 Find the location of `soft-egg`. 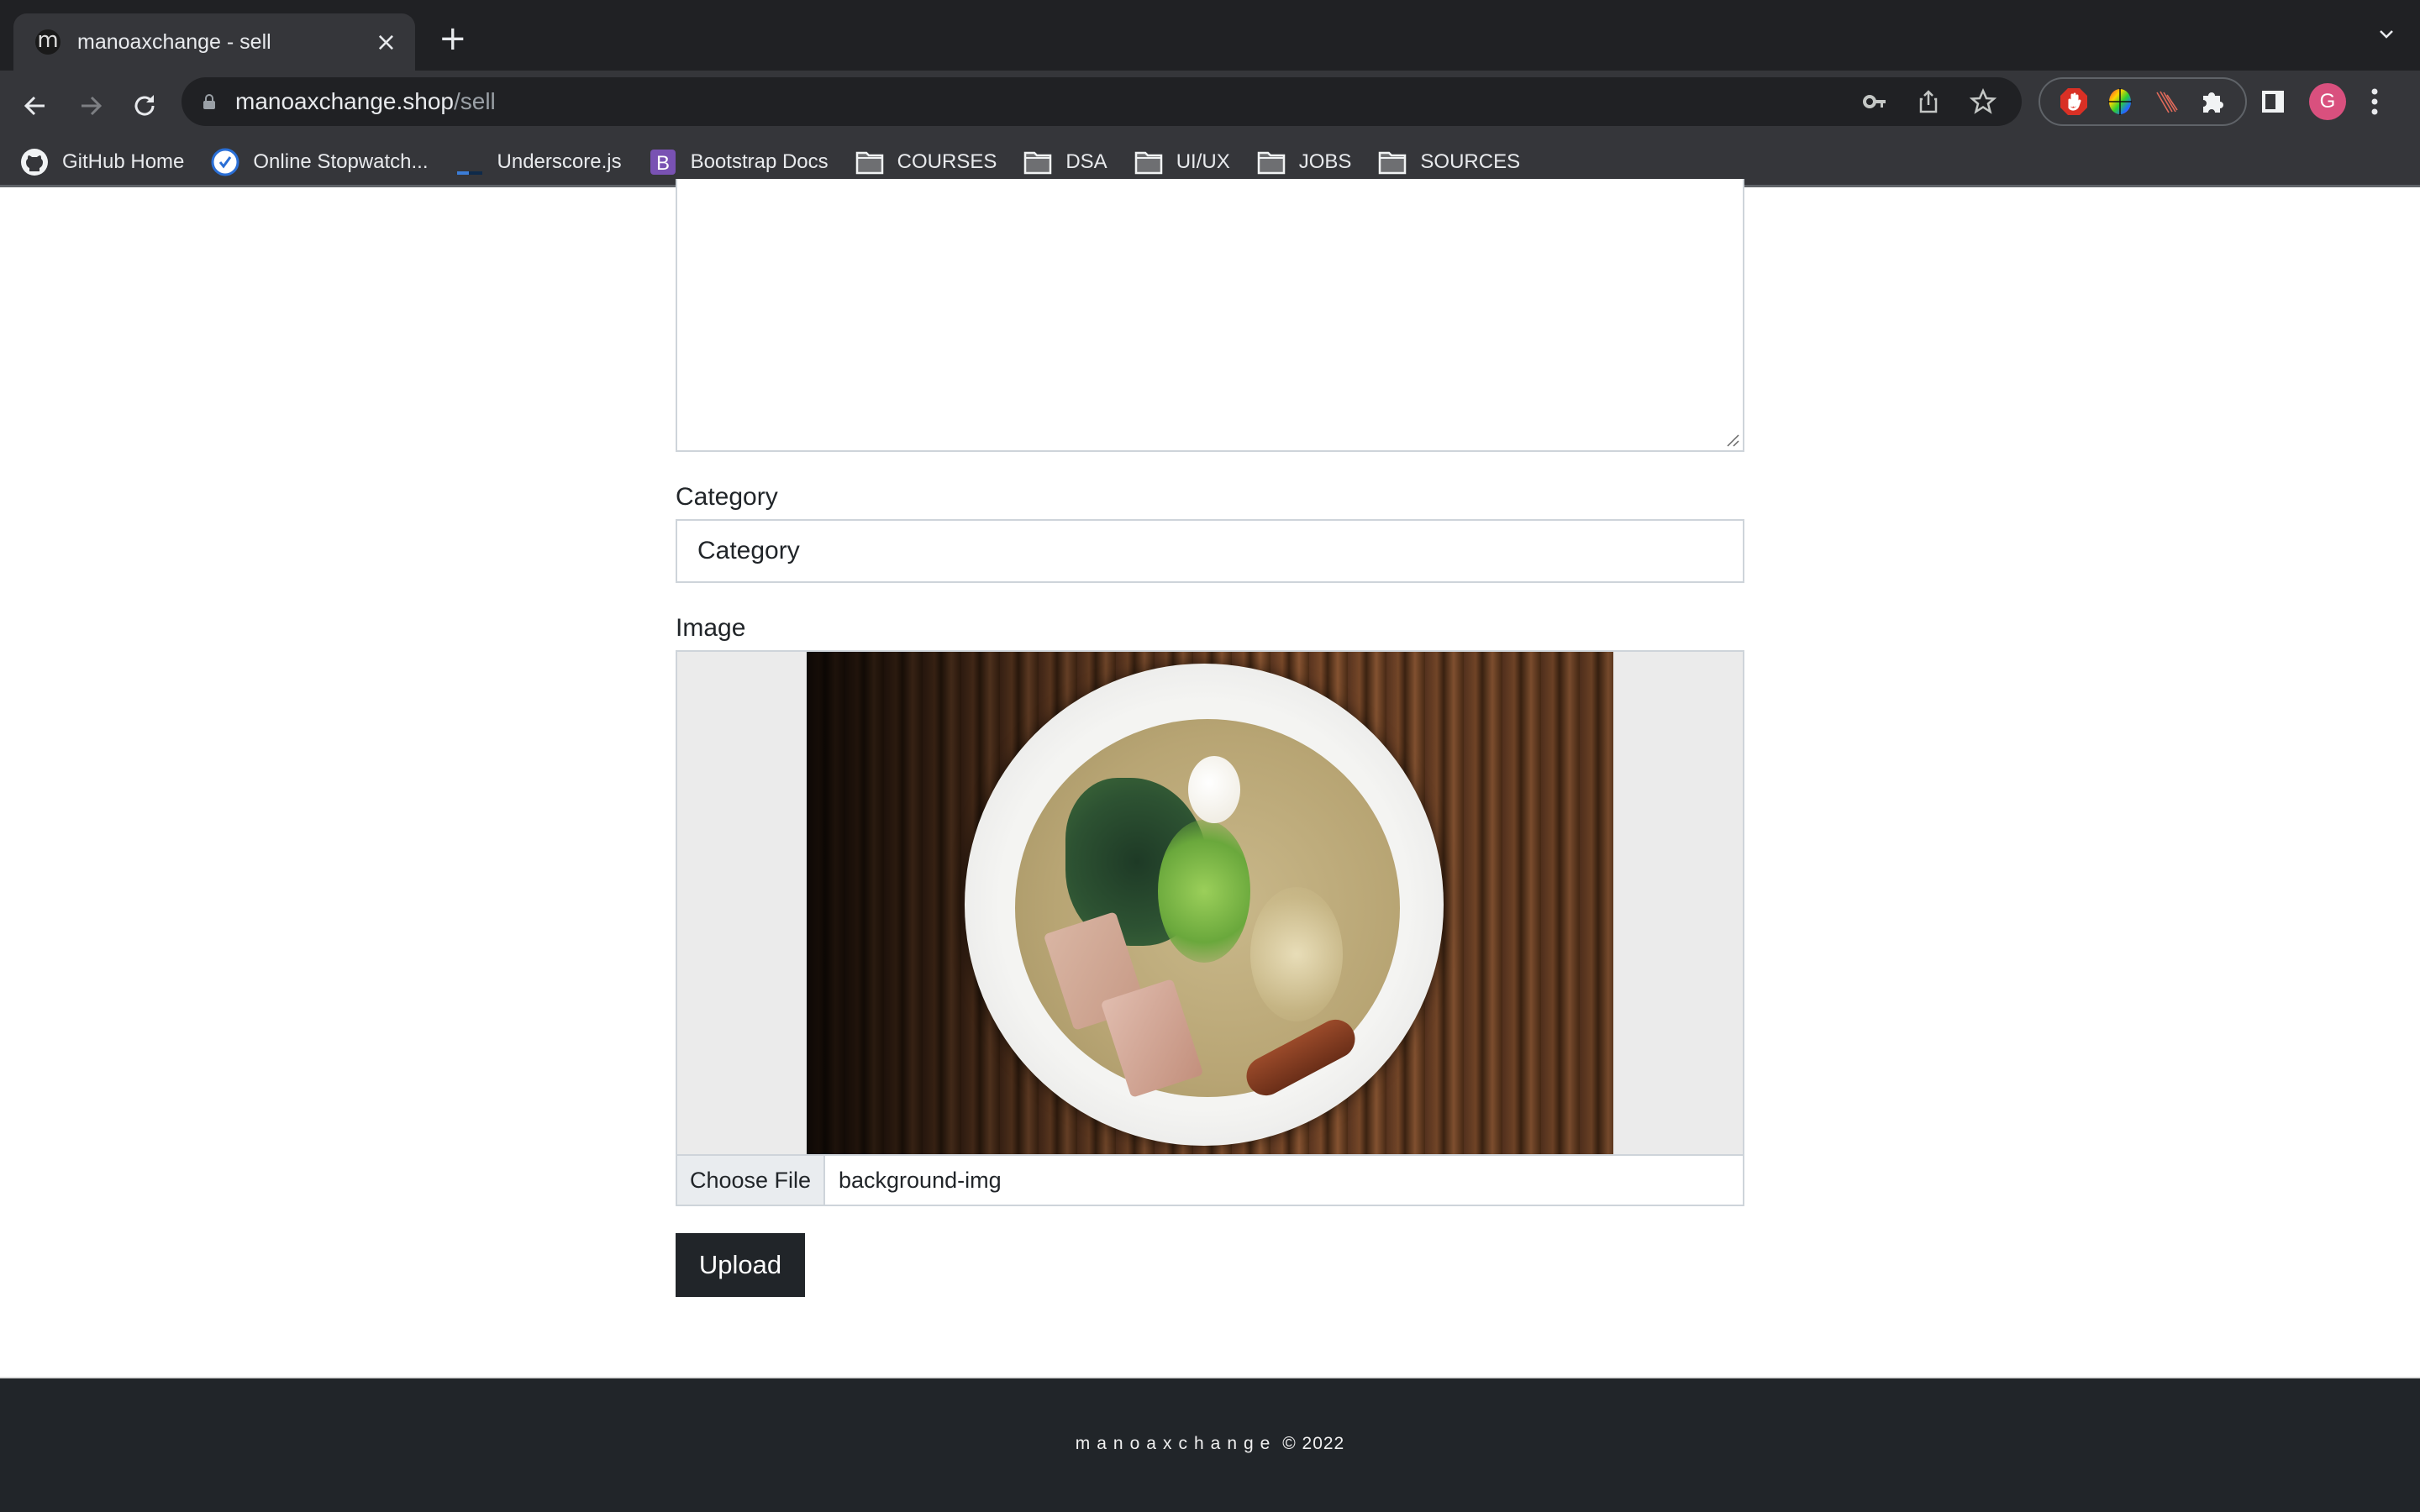

soft-egg is located at coordinates (1214, 789).